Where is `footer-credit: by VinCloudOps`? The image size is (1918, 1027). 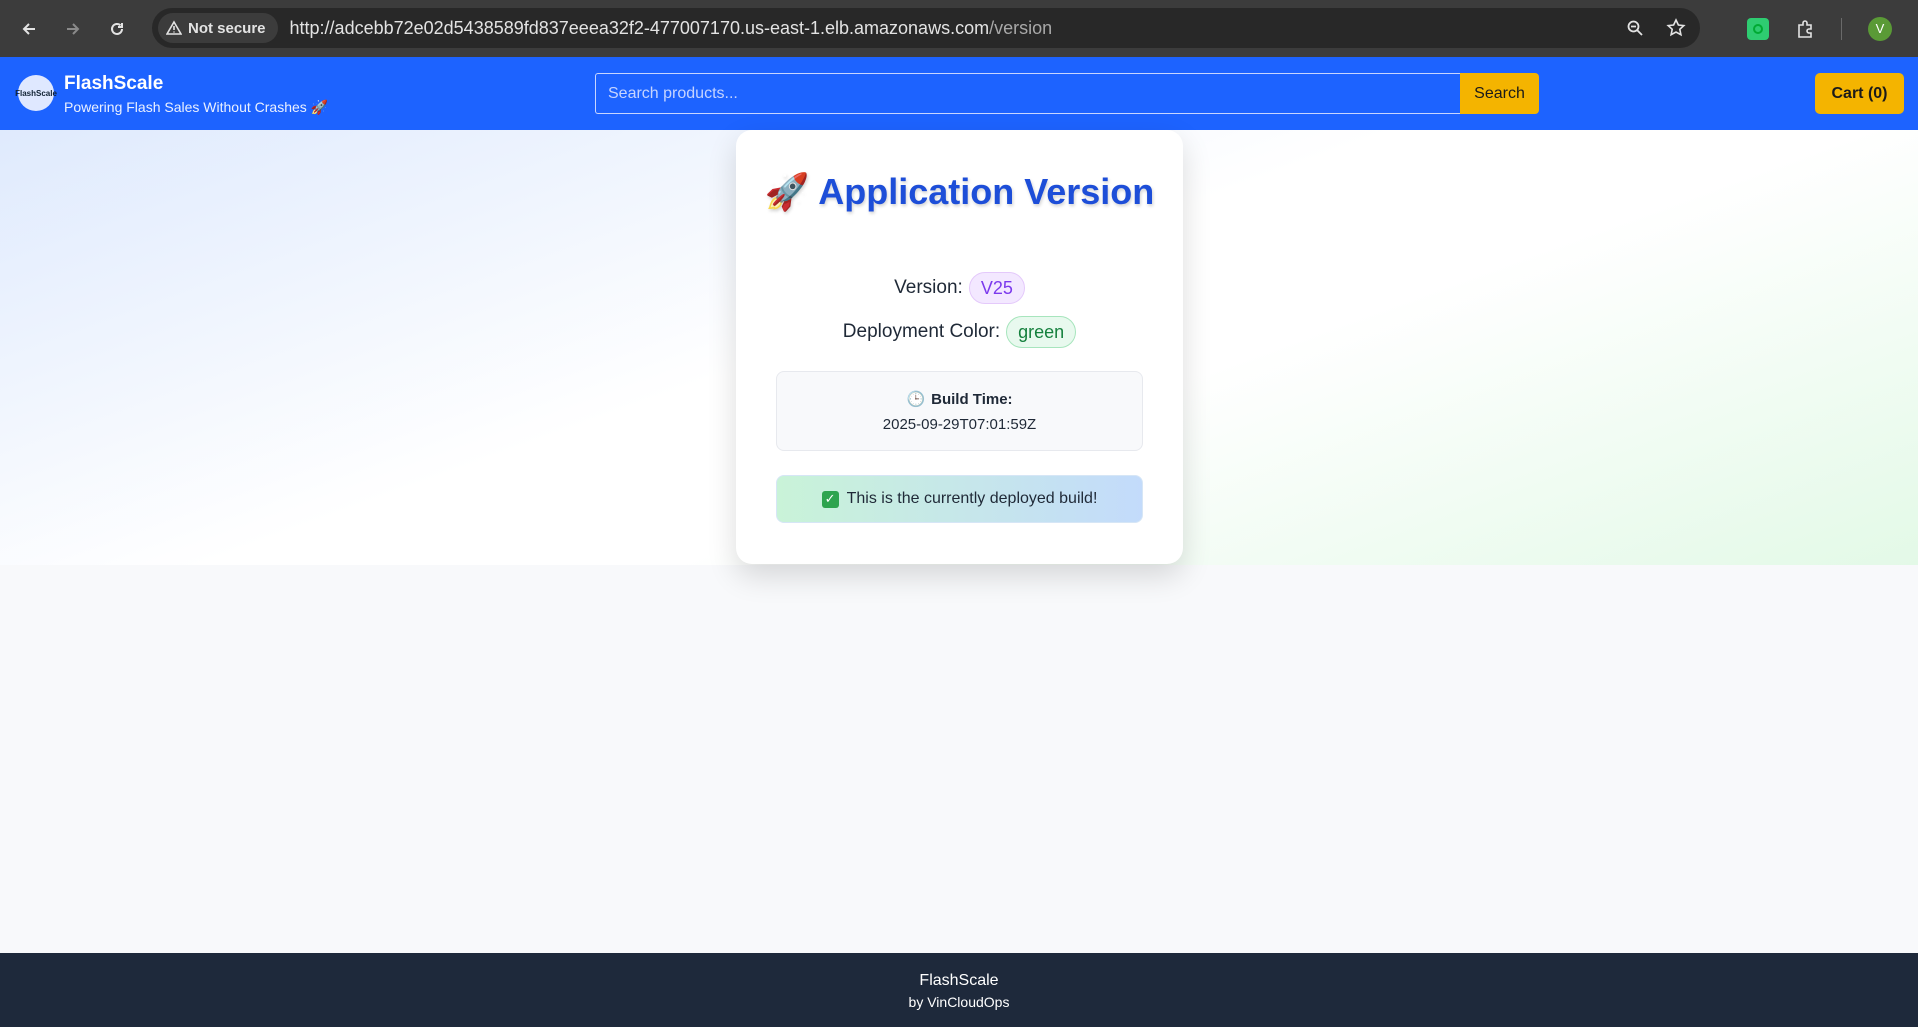
footer-credit: by VinCloudOps is located at coordinates (959, 1002).